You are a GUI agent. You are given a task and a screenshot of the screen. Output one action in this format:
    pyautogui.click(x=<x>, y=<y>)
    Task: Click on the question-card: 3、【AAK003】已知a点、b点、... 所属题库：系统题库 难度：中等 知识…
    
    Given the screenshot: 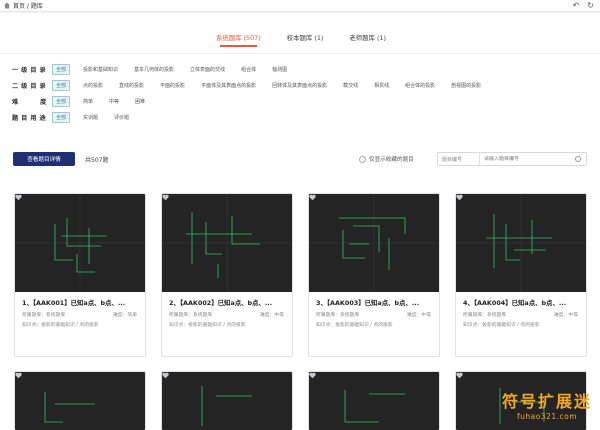 What is the action you would take?
    pyautogui.click(x=374, y=275)
    